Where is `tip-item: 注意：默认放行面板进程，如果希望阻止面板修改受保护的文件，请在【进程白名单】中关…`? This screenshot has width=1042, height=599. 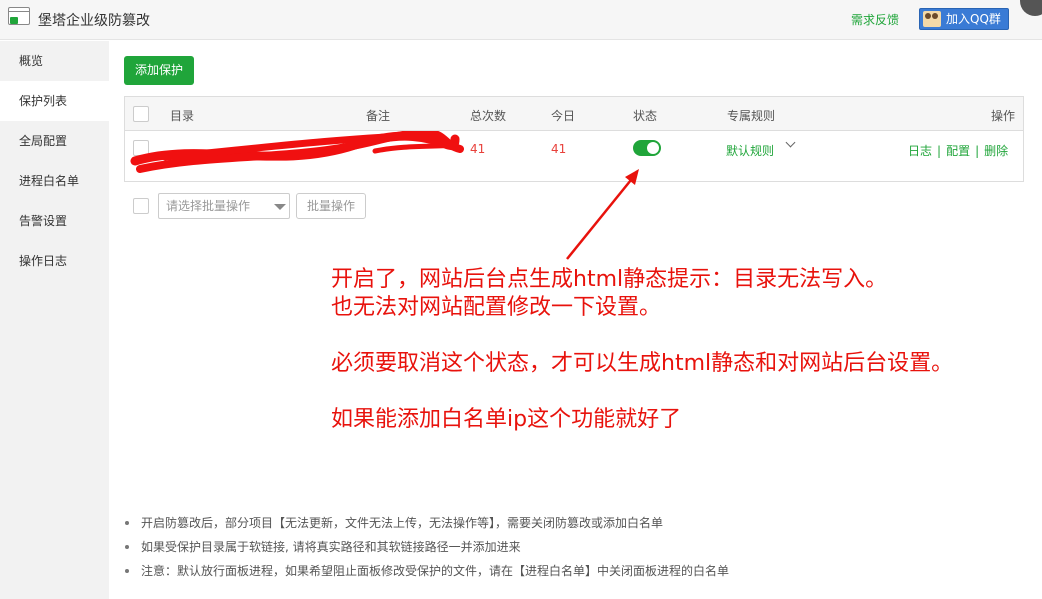 tip-item: 注意：默认放行面板进程，如果希望阻止面板修改受保护的文件，请在【进程白名单】中关… is located at coordinates (574, 571).